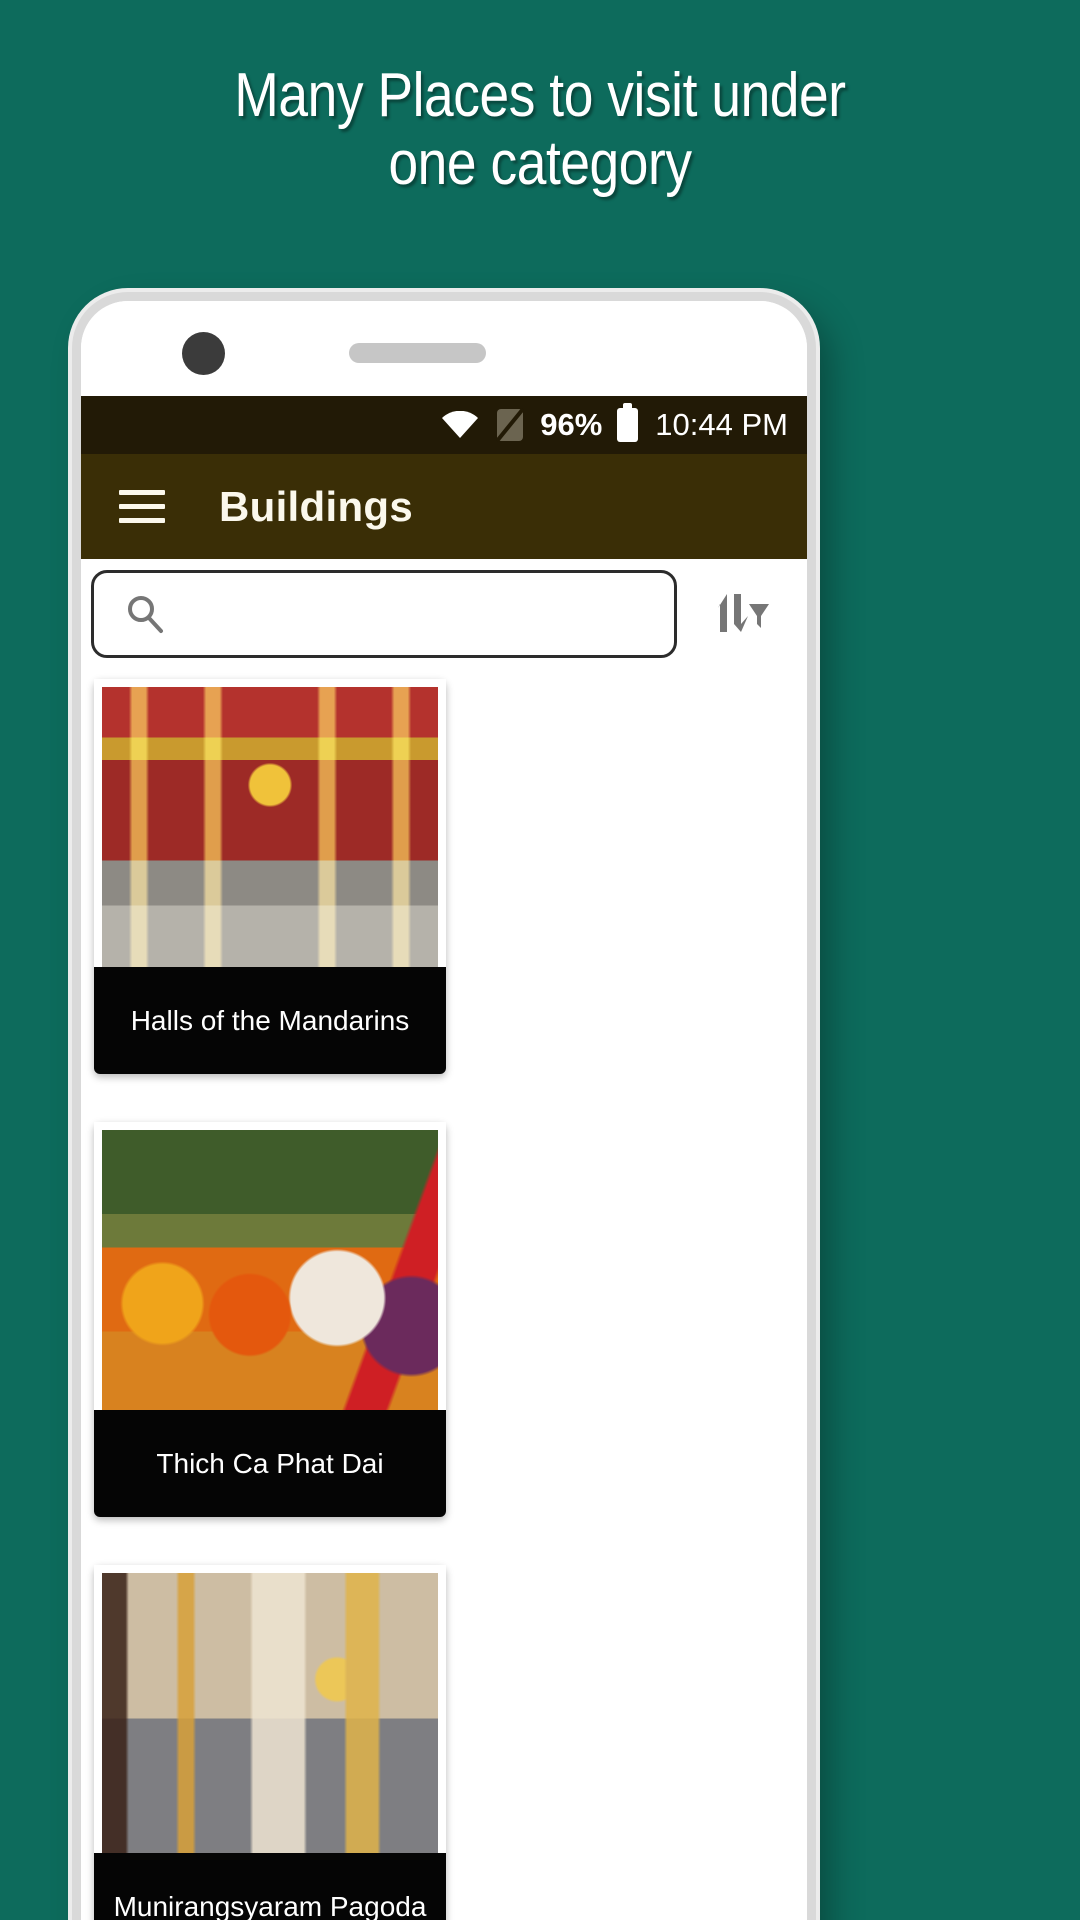  I want to click on status-clock: 10:44 PM, so click(721, 424).